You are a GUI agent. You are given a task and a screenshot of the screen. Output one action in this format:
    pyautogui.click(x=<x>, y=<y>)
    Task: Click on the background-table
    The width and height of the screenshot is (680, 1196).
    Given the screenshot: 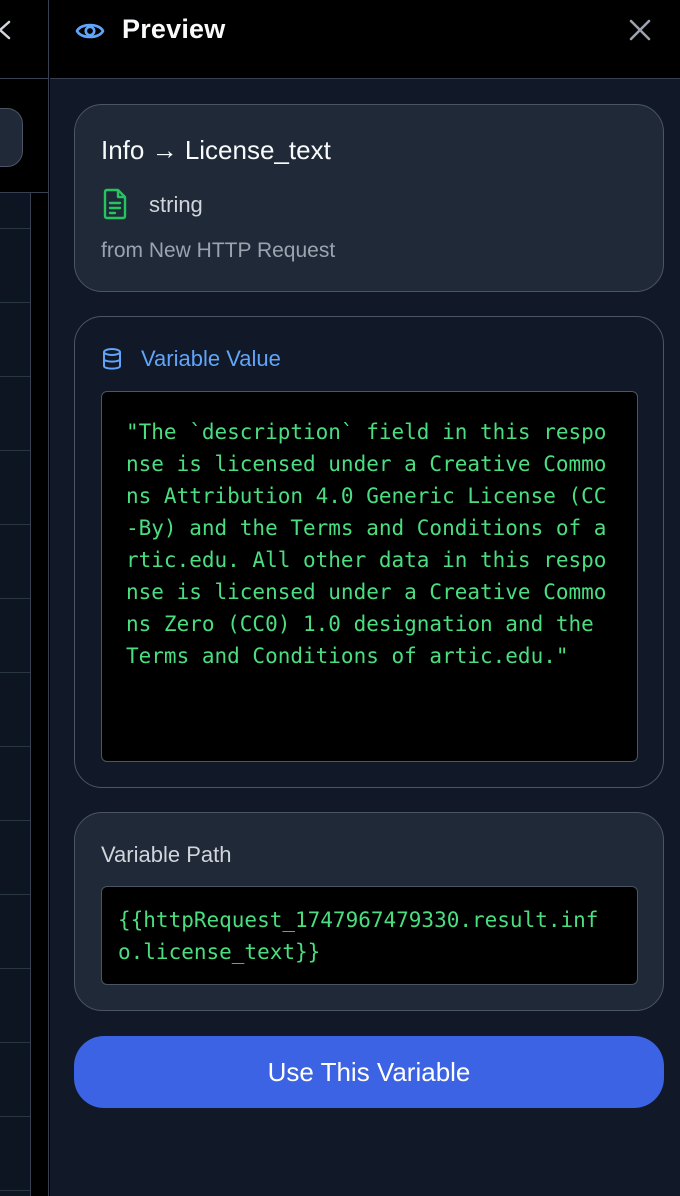 What is the action you would take?
    pyautogui.click(x=15, y=694)
    